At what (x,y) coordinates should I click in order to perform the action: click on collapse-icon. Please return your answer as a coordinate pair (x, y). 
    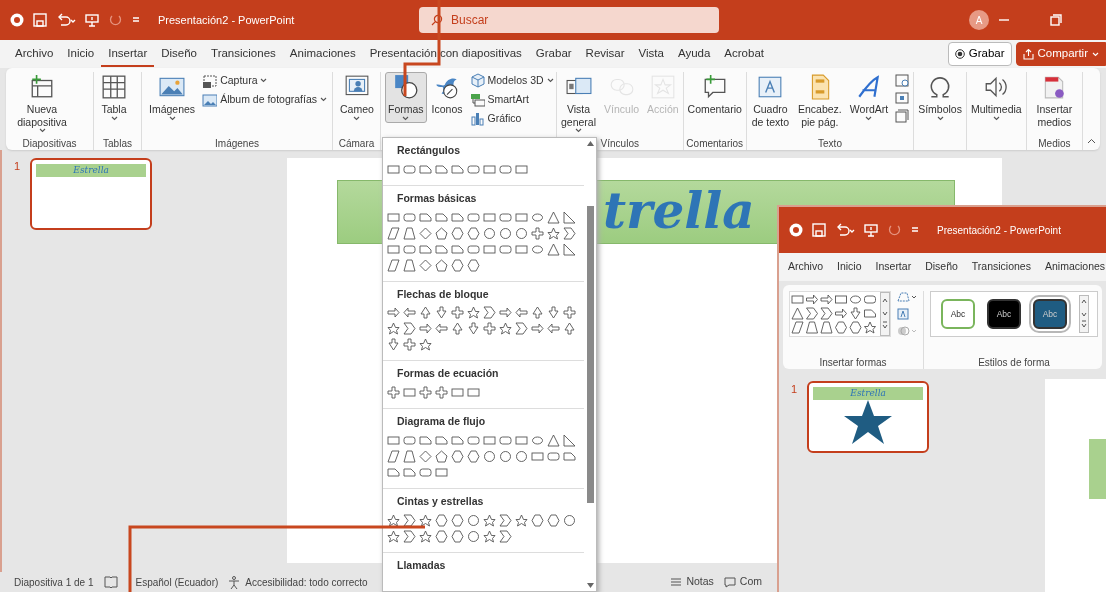
    Looking at the image, I should click on (1091, 141).